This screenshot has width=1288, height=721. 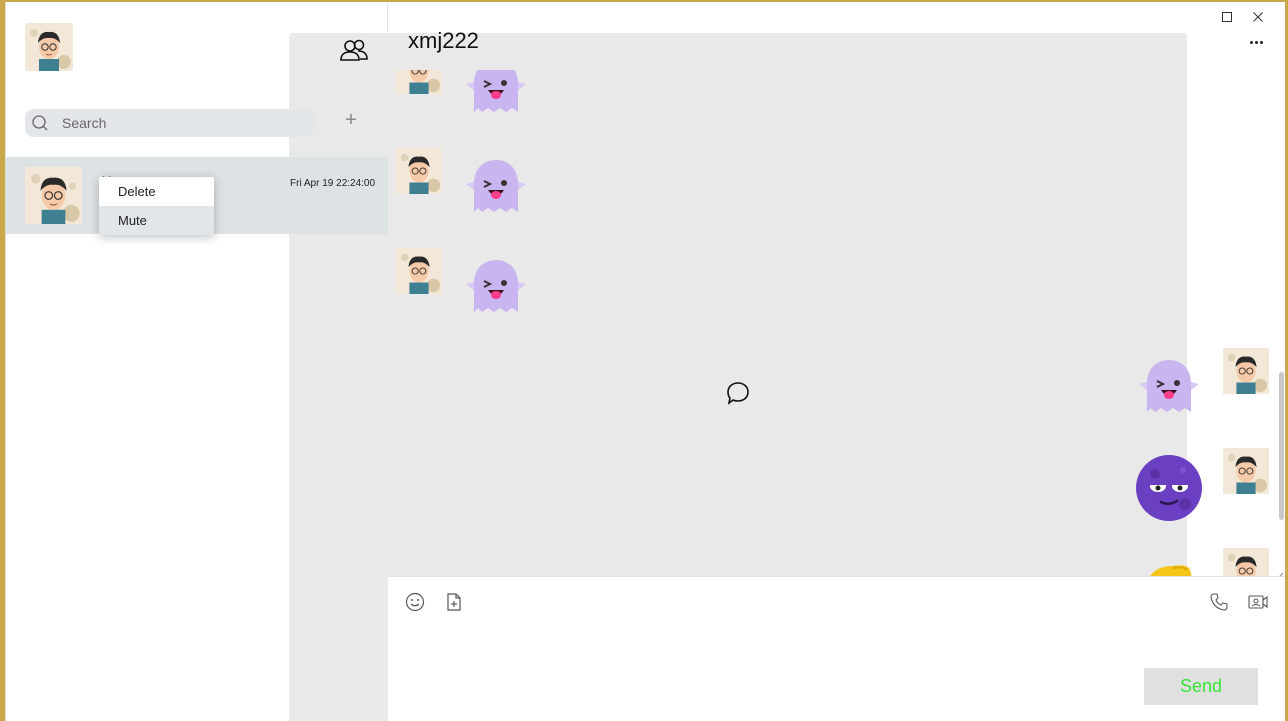 I want to click on context-menu: Delete Mute, so click(x=156, y=206).